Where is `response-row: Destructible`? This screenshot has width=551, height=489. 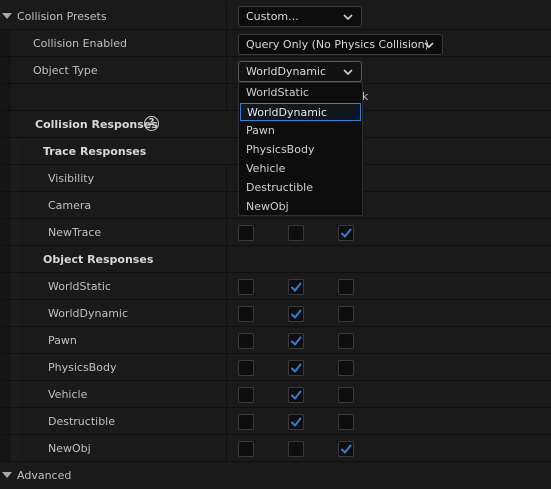 response-row: Destructible is located at coordinates (275, 421).